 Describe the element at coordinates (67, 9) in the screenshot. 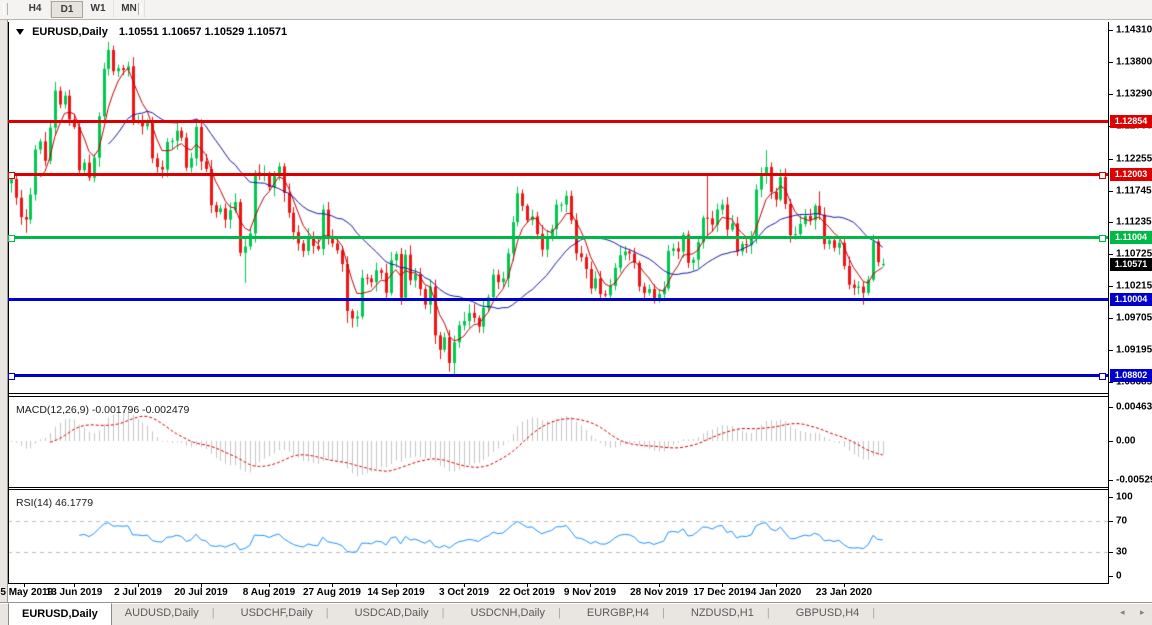

I see `timeframe-button-d1: D1` at that location.